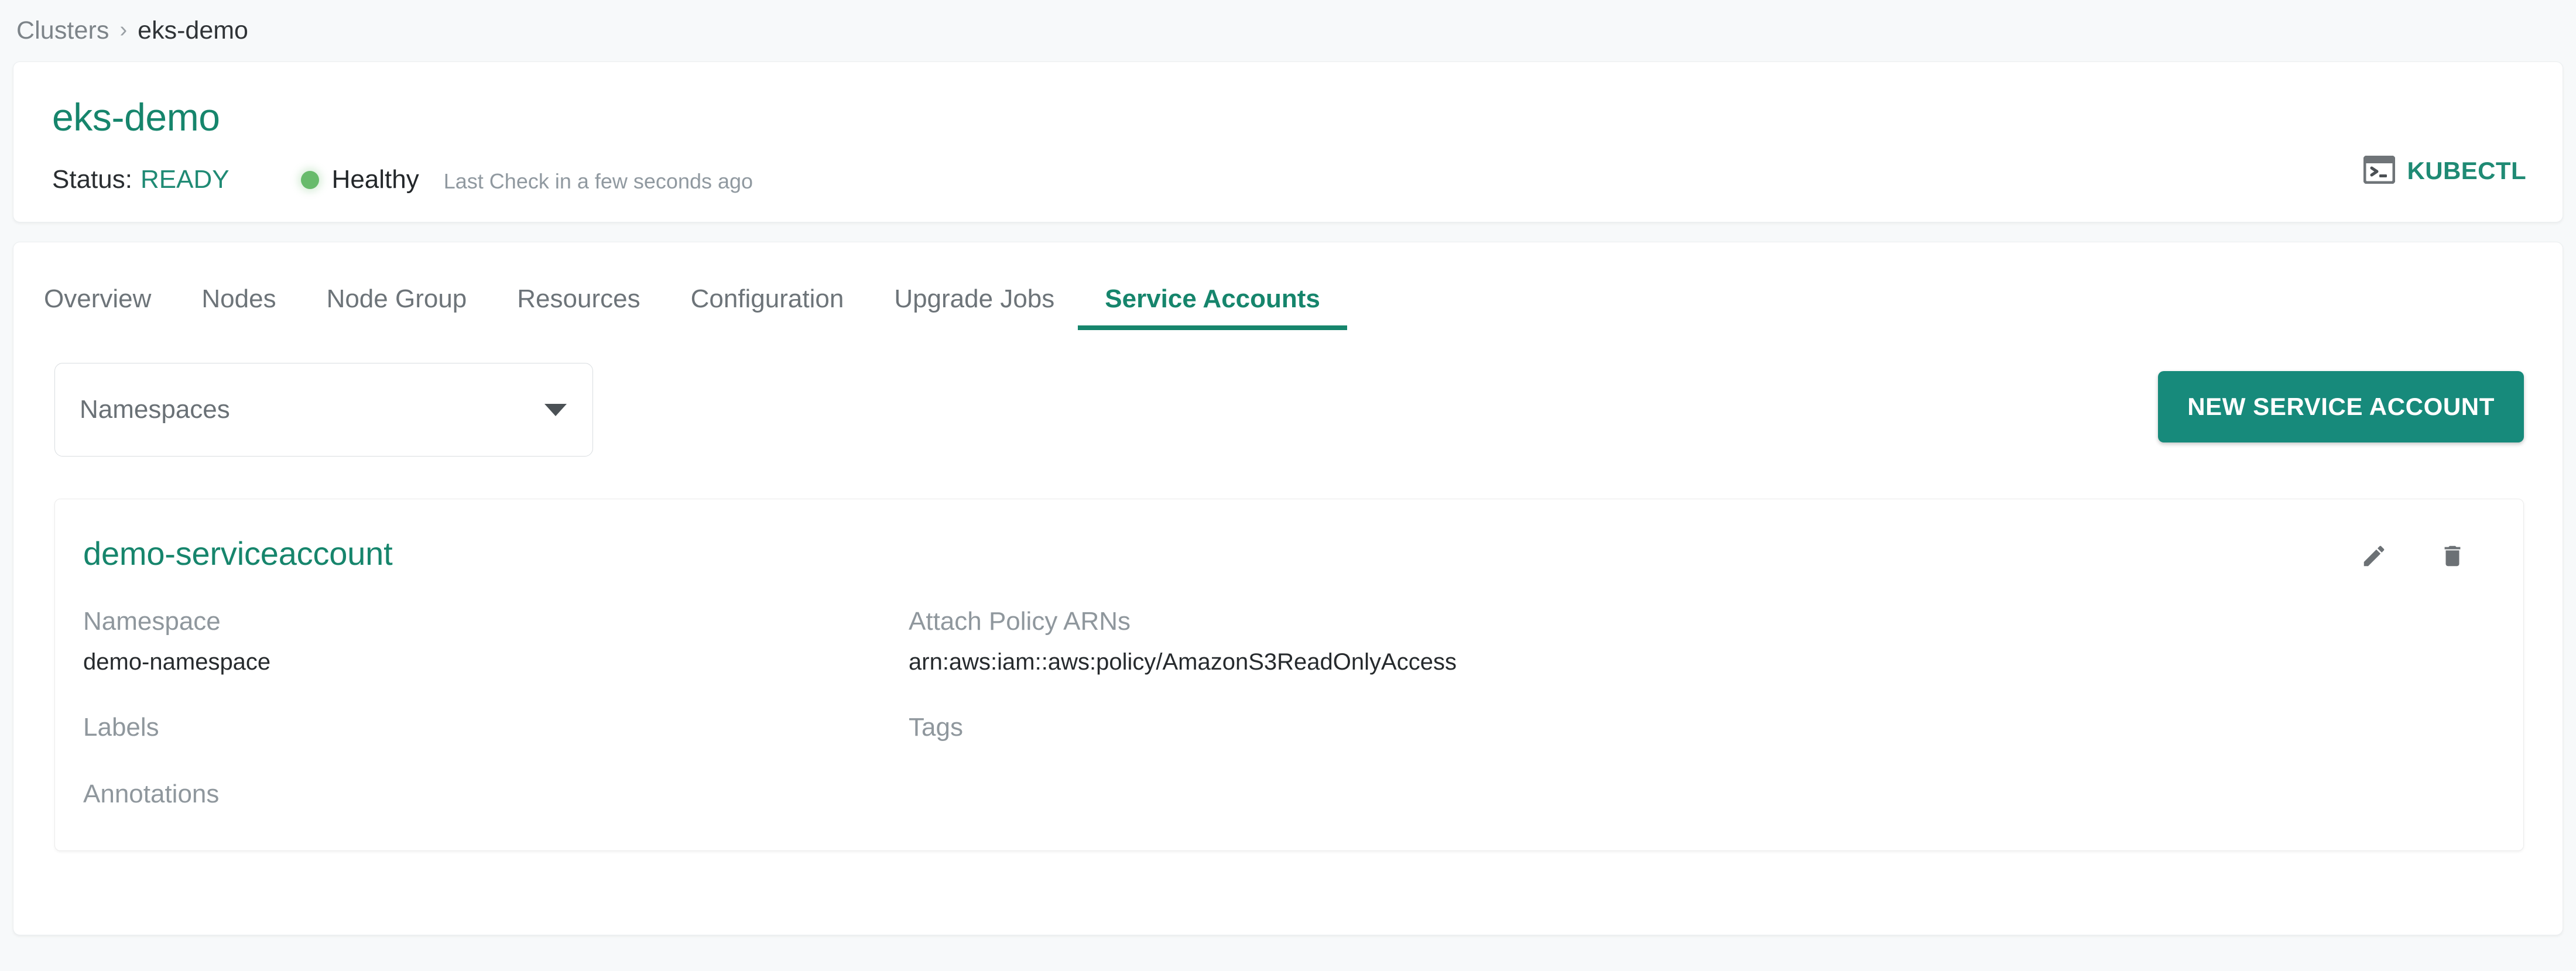  What do you see at coordinates (62, 30) in the screenshot?
I see `breadcrumb-link-clusters: Clusters` at bounding box center [62, 30].